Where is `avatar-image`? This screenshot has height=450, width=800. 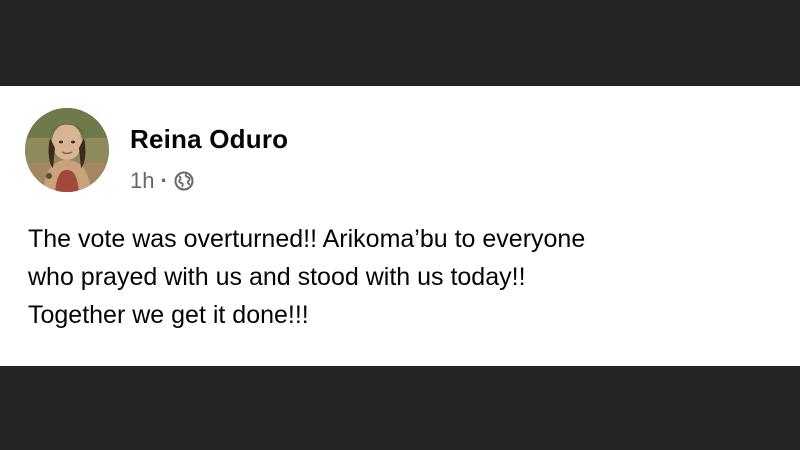
avatar-image is located at coordinates (67, 150).